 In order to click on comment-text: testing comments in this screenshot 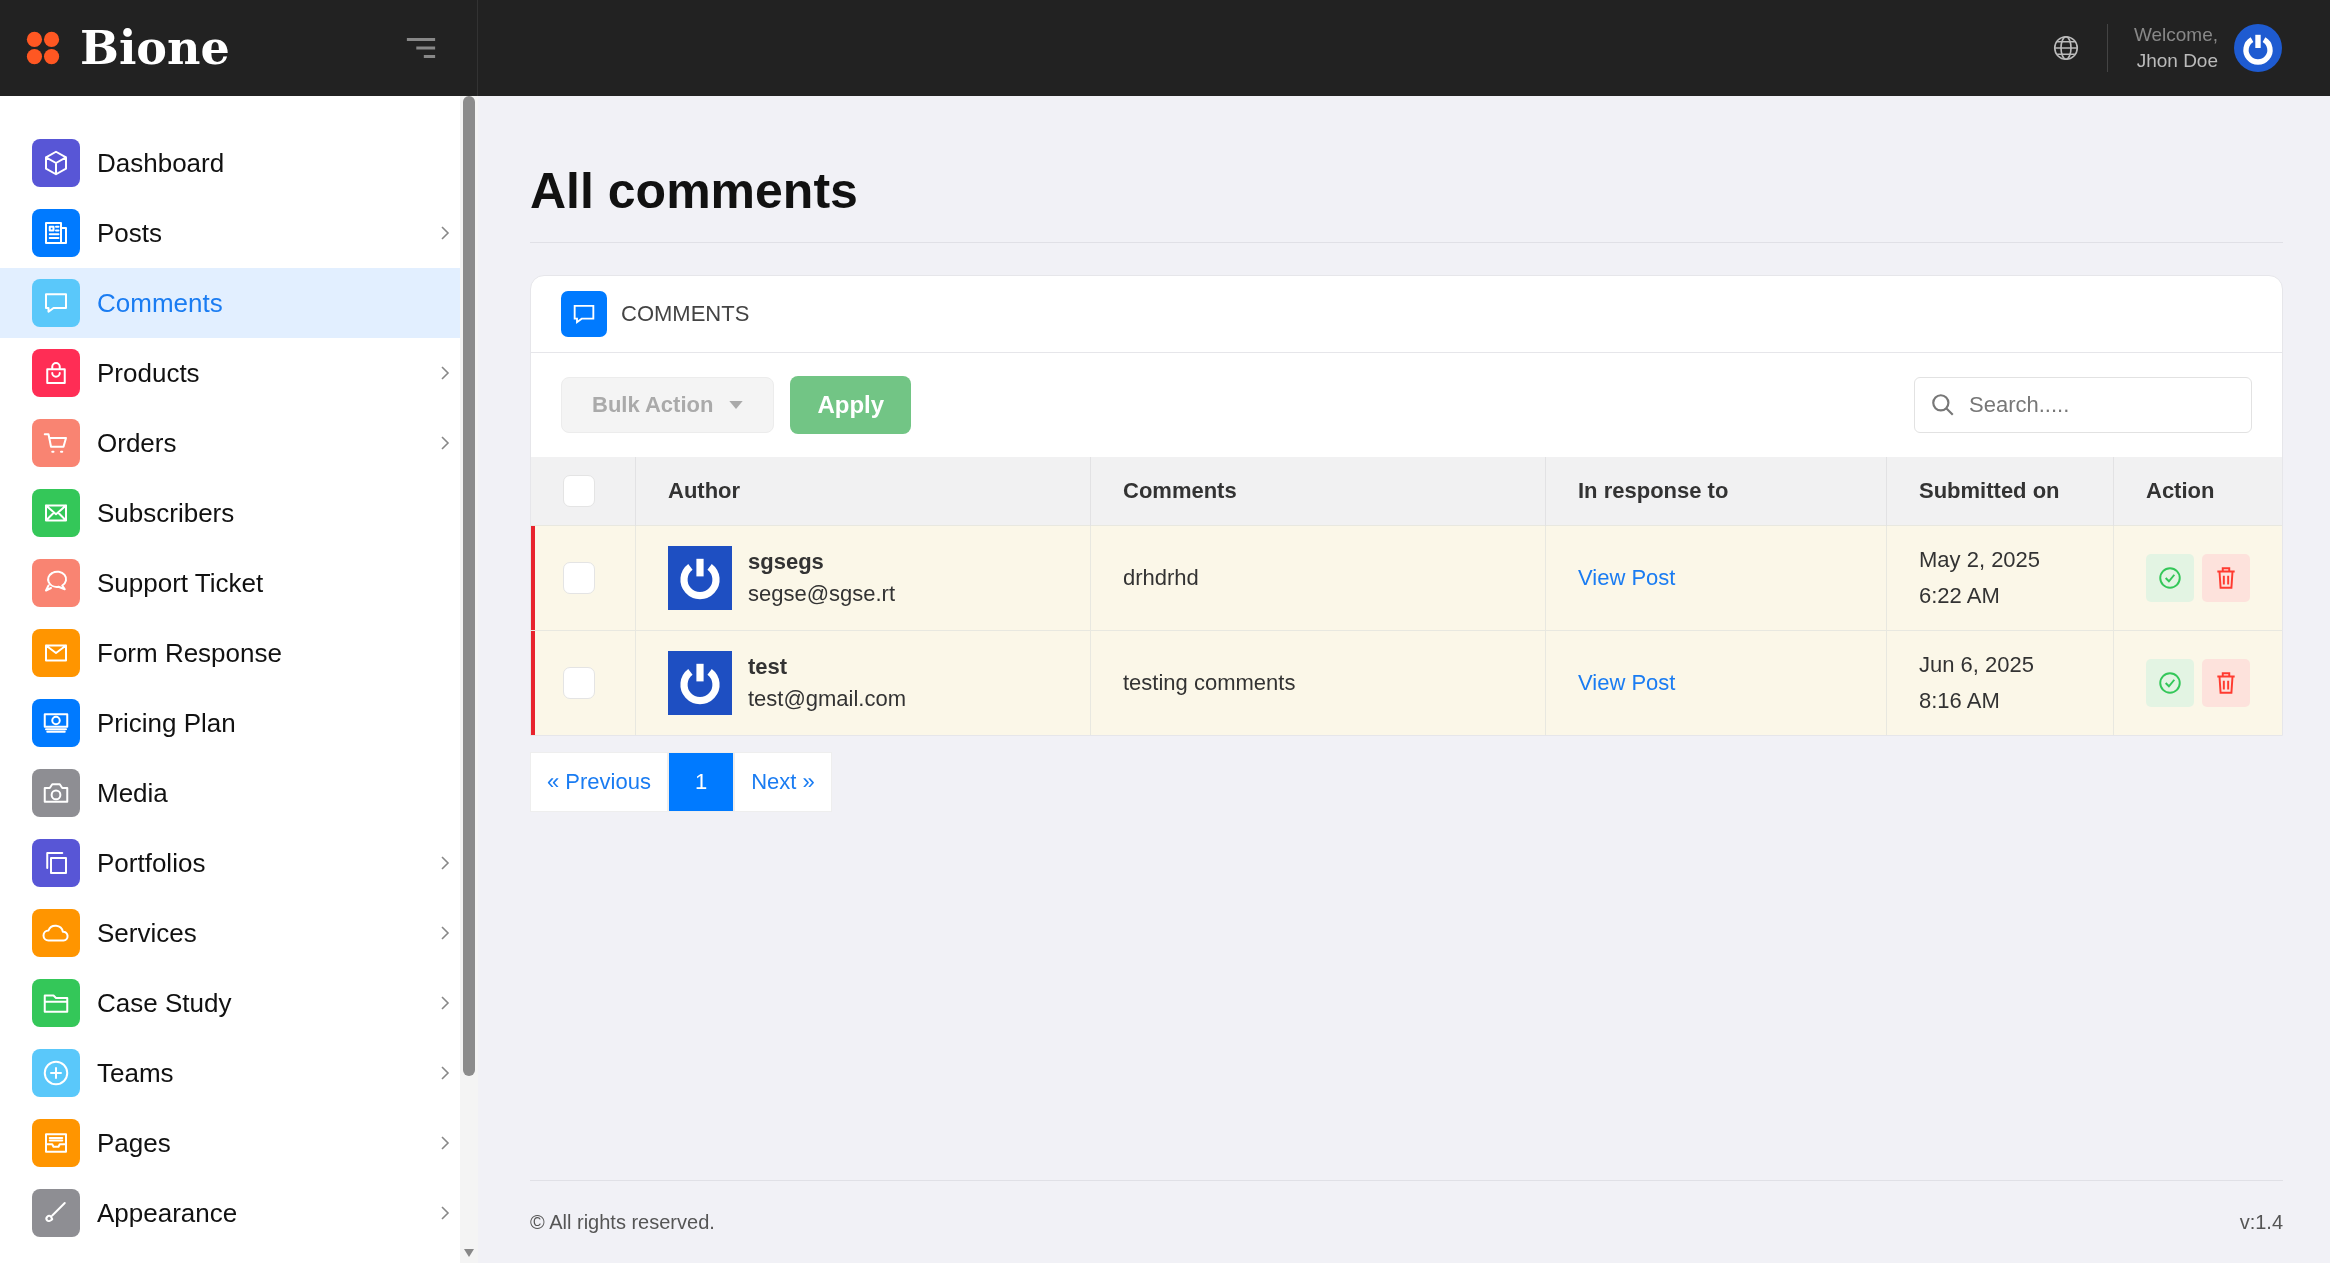, I will do `click(1209, 682)`.